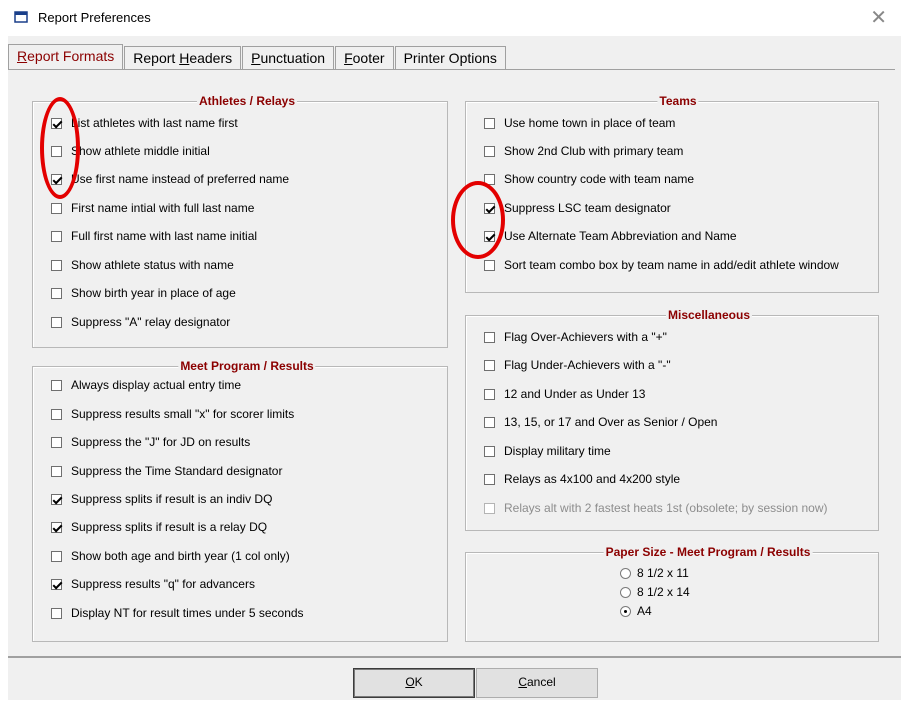  What do you see at coordinates (414, 683) in the screenshot?
I see `ok-button: OK` at bounding box center [414, 683].